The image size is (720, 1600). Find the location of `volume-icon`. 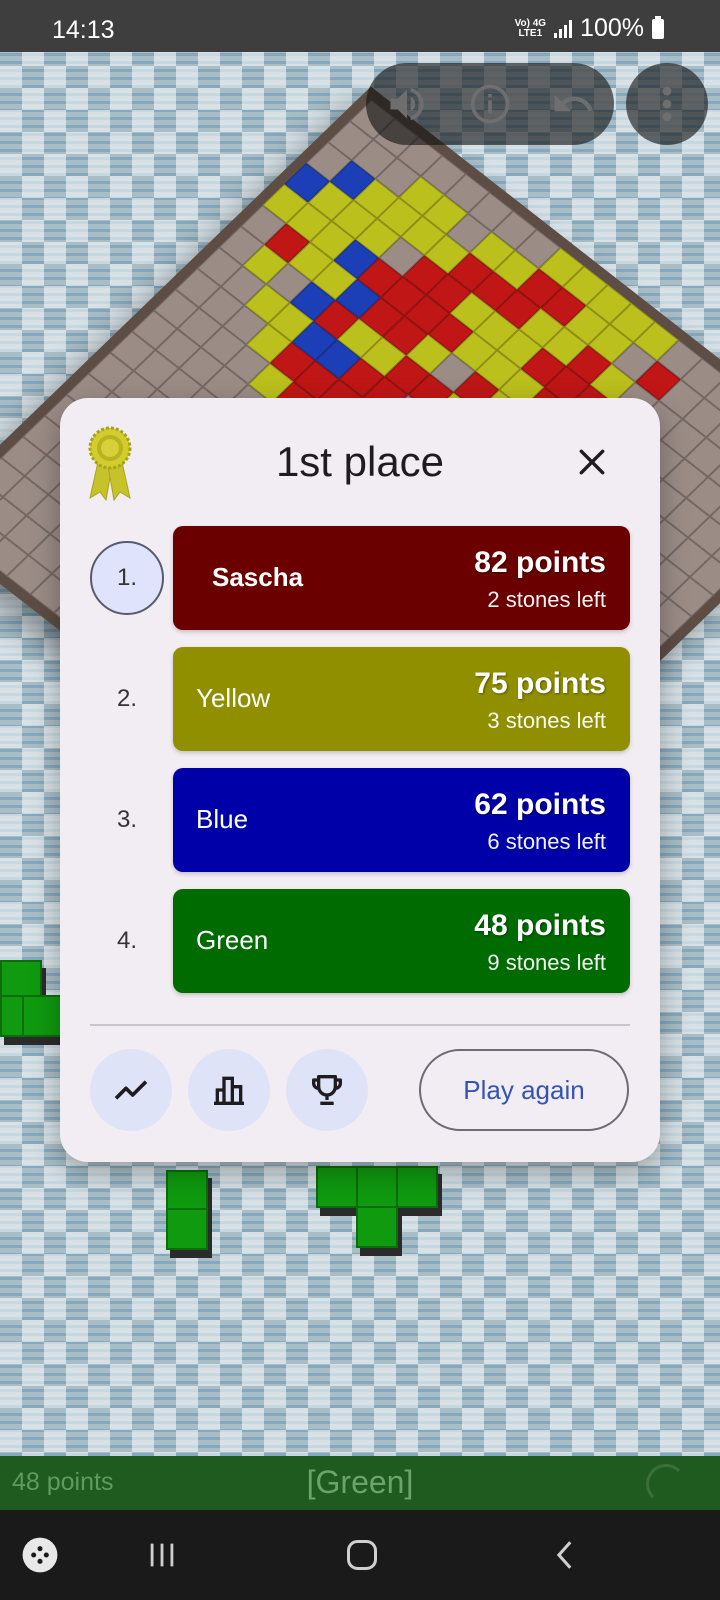

volume-icon is located at coordinates (407, 104).